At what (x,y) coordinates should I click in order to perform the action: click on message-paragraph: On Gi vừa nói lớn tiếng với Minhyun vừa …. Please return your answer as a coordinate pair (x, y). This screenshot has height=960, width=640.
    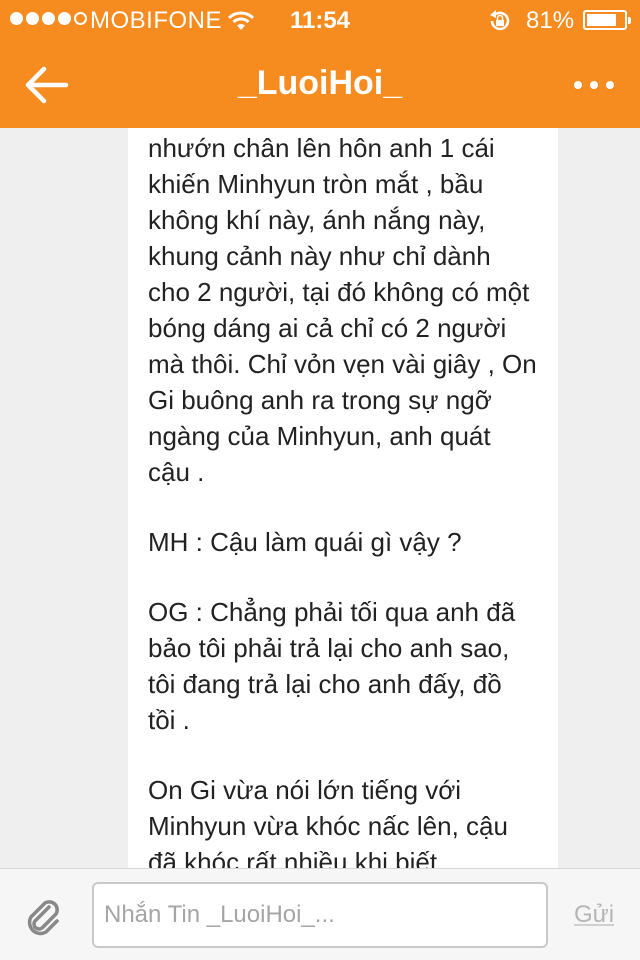
    Looking at the image, I should click on (328, 821).